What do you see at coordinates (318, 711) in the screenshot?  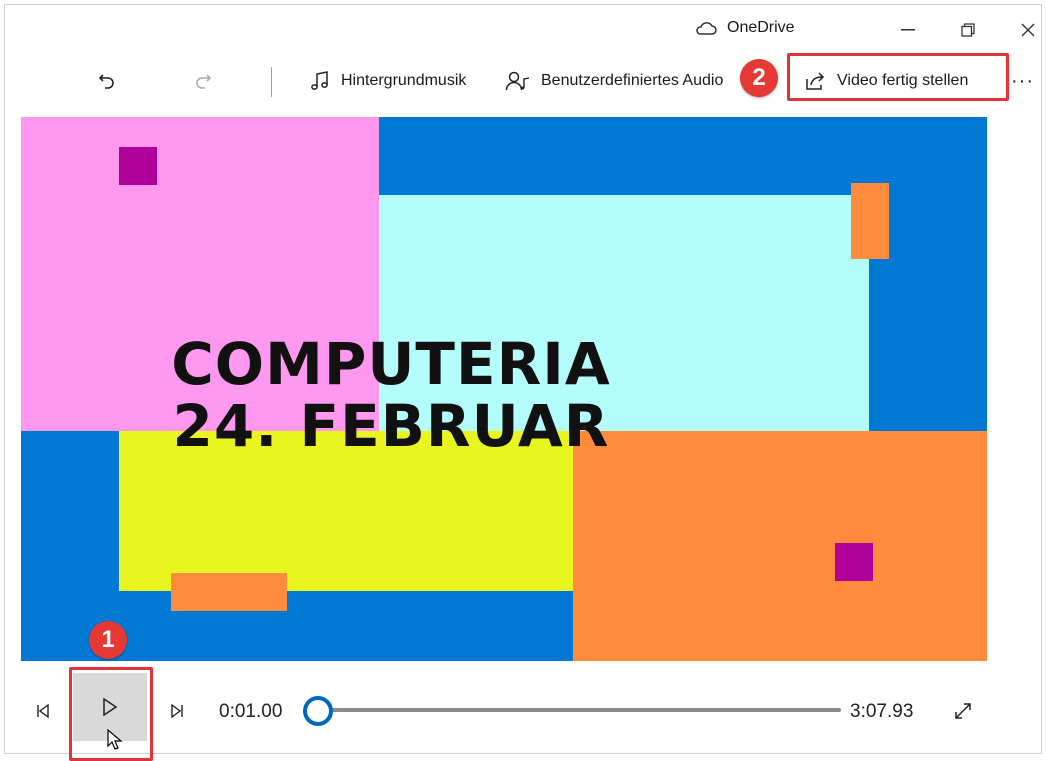 I see `seek-thumb` at bounding box center [318, 711].